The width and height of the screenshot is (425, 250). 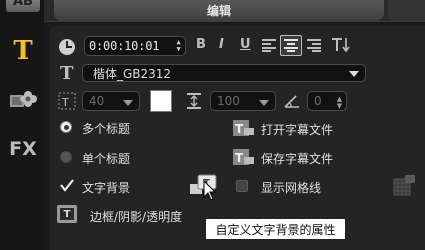 I want to click on show-grid-label: 显示网格线, so click(x=291, y=188).